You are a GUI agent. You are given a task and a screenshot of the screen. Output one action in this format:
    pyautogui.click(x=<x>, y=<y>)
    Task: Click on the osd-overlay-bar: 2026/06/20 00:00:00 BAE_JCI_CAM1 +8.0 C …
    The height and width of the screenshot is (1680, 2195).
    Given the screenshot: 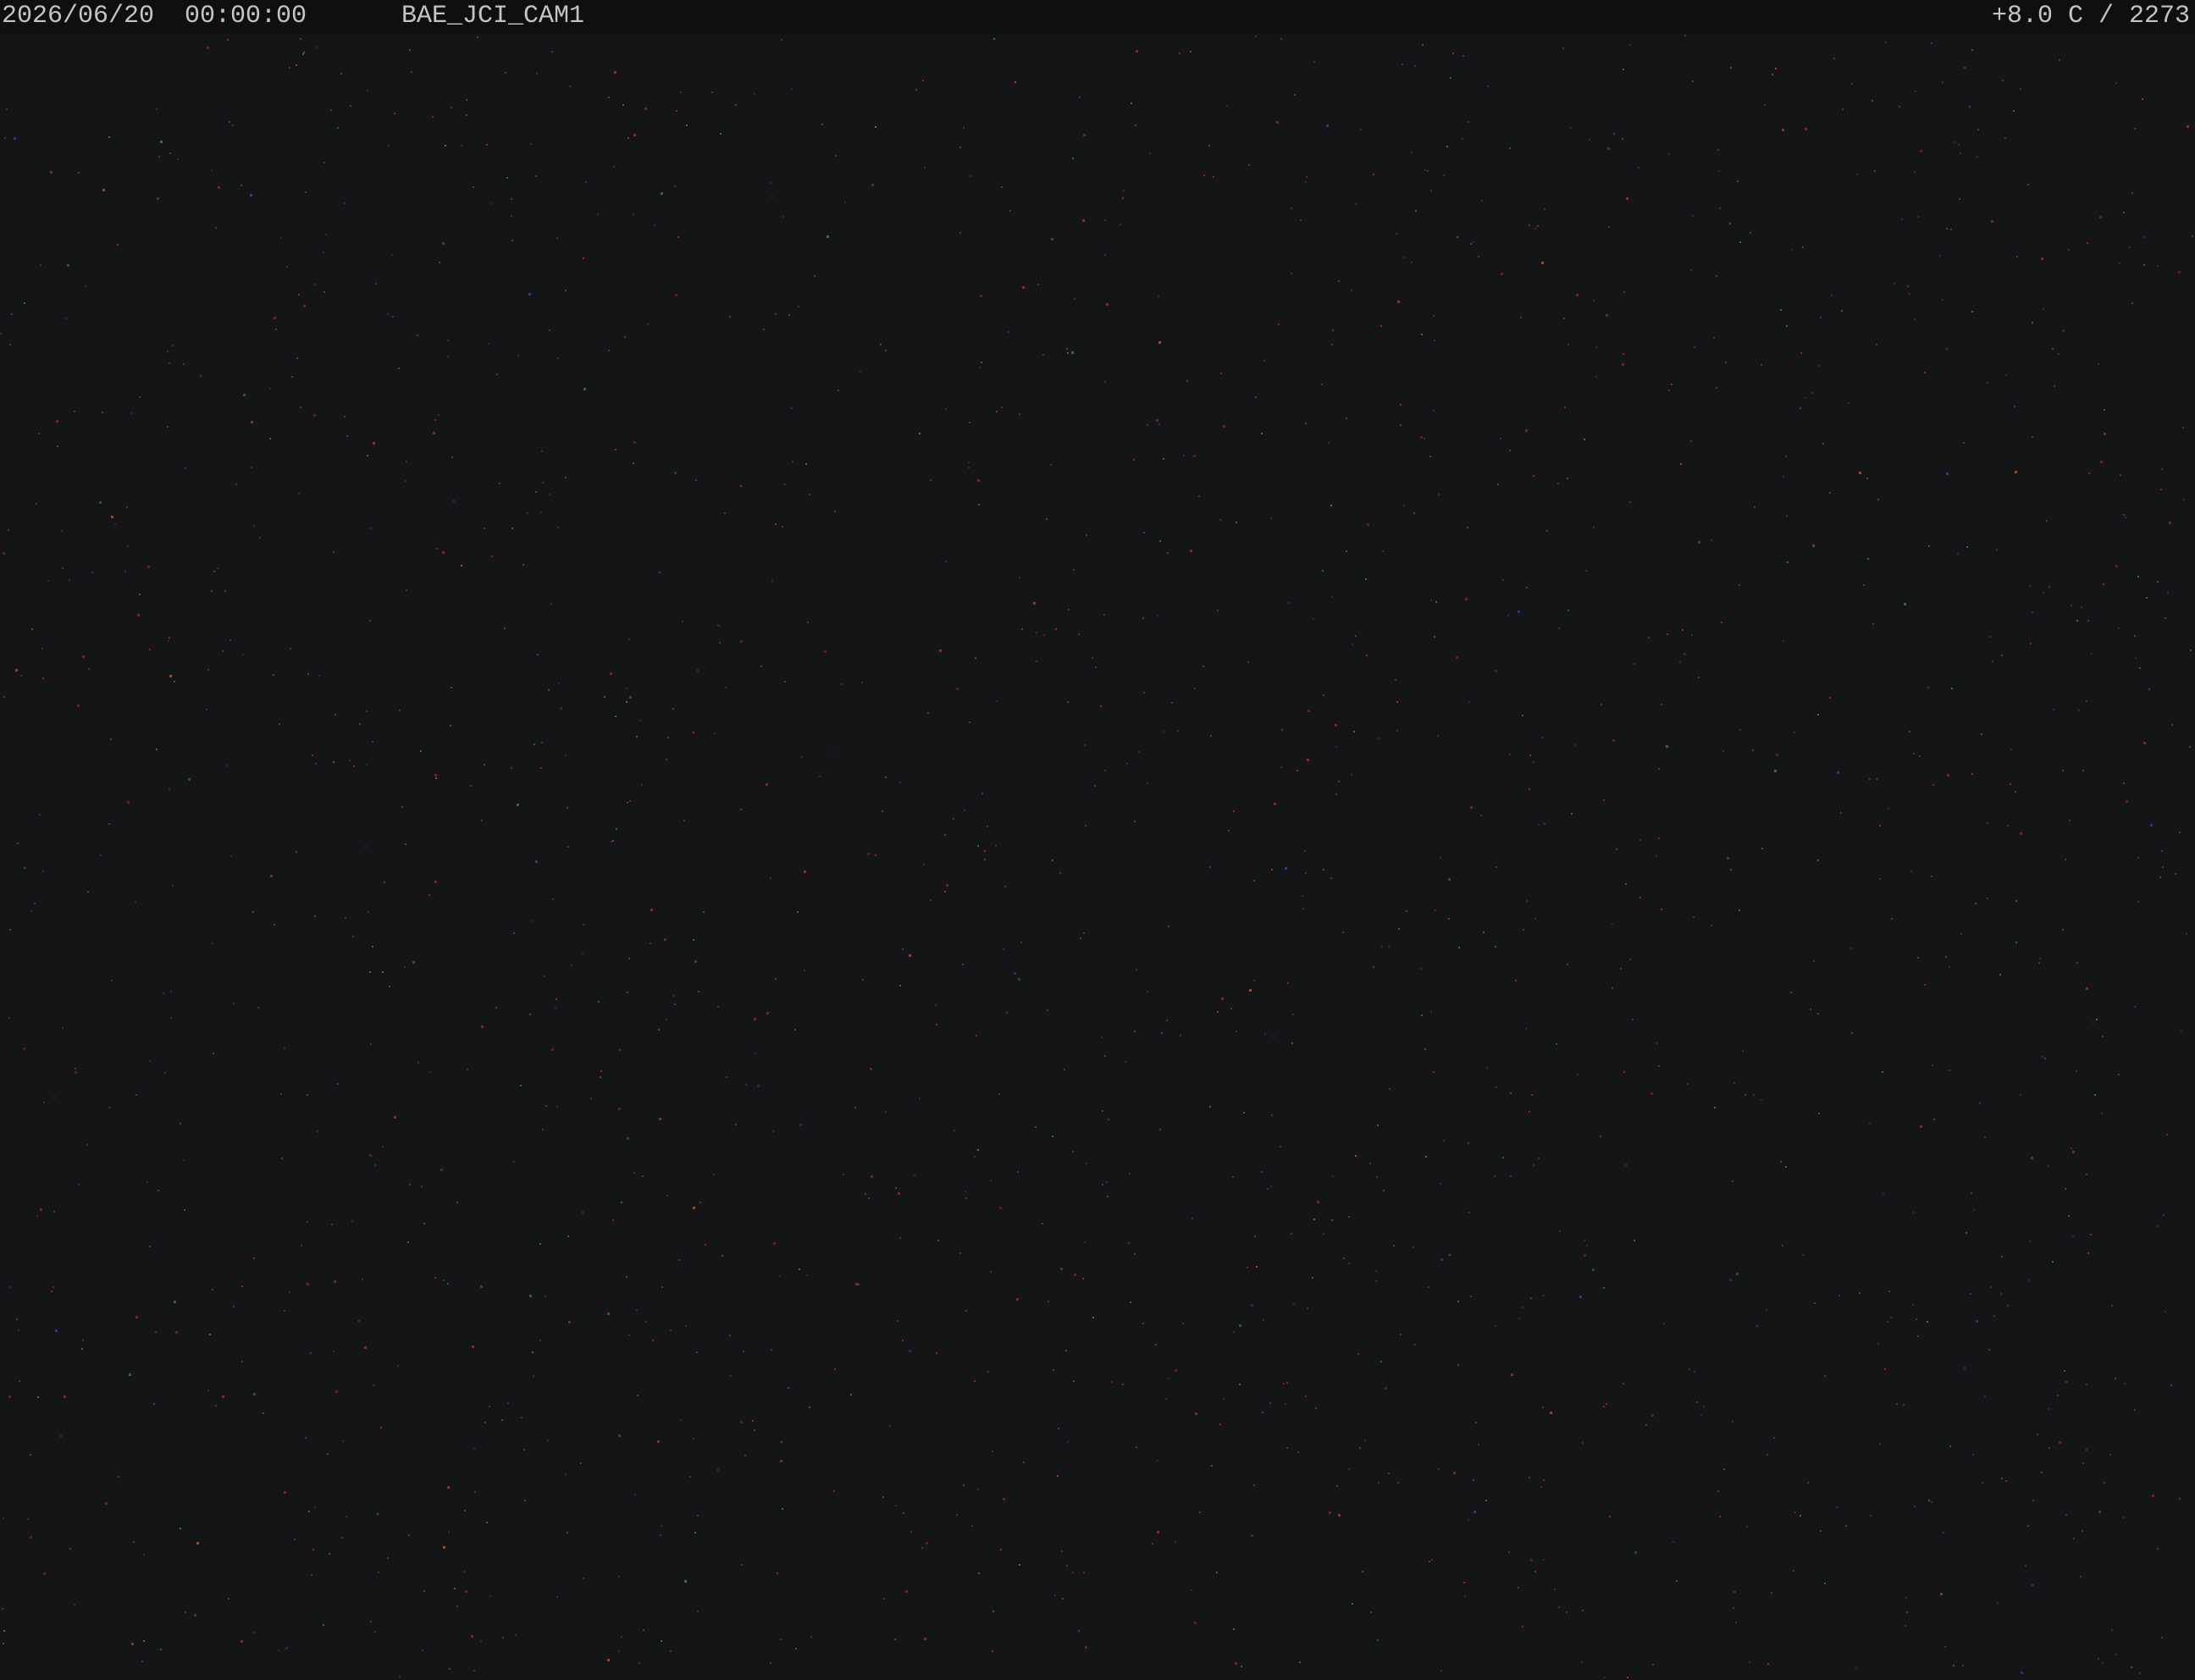 What is the action you would take?
    pyautogui.click(x=1097, y=17)
    